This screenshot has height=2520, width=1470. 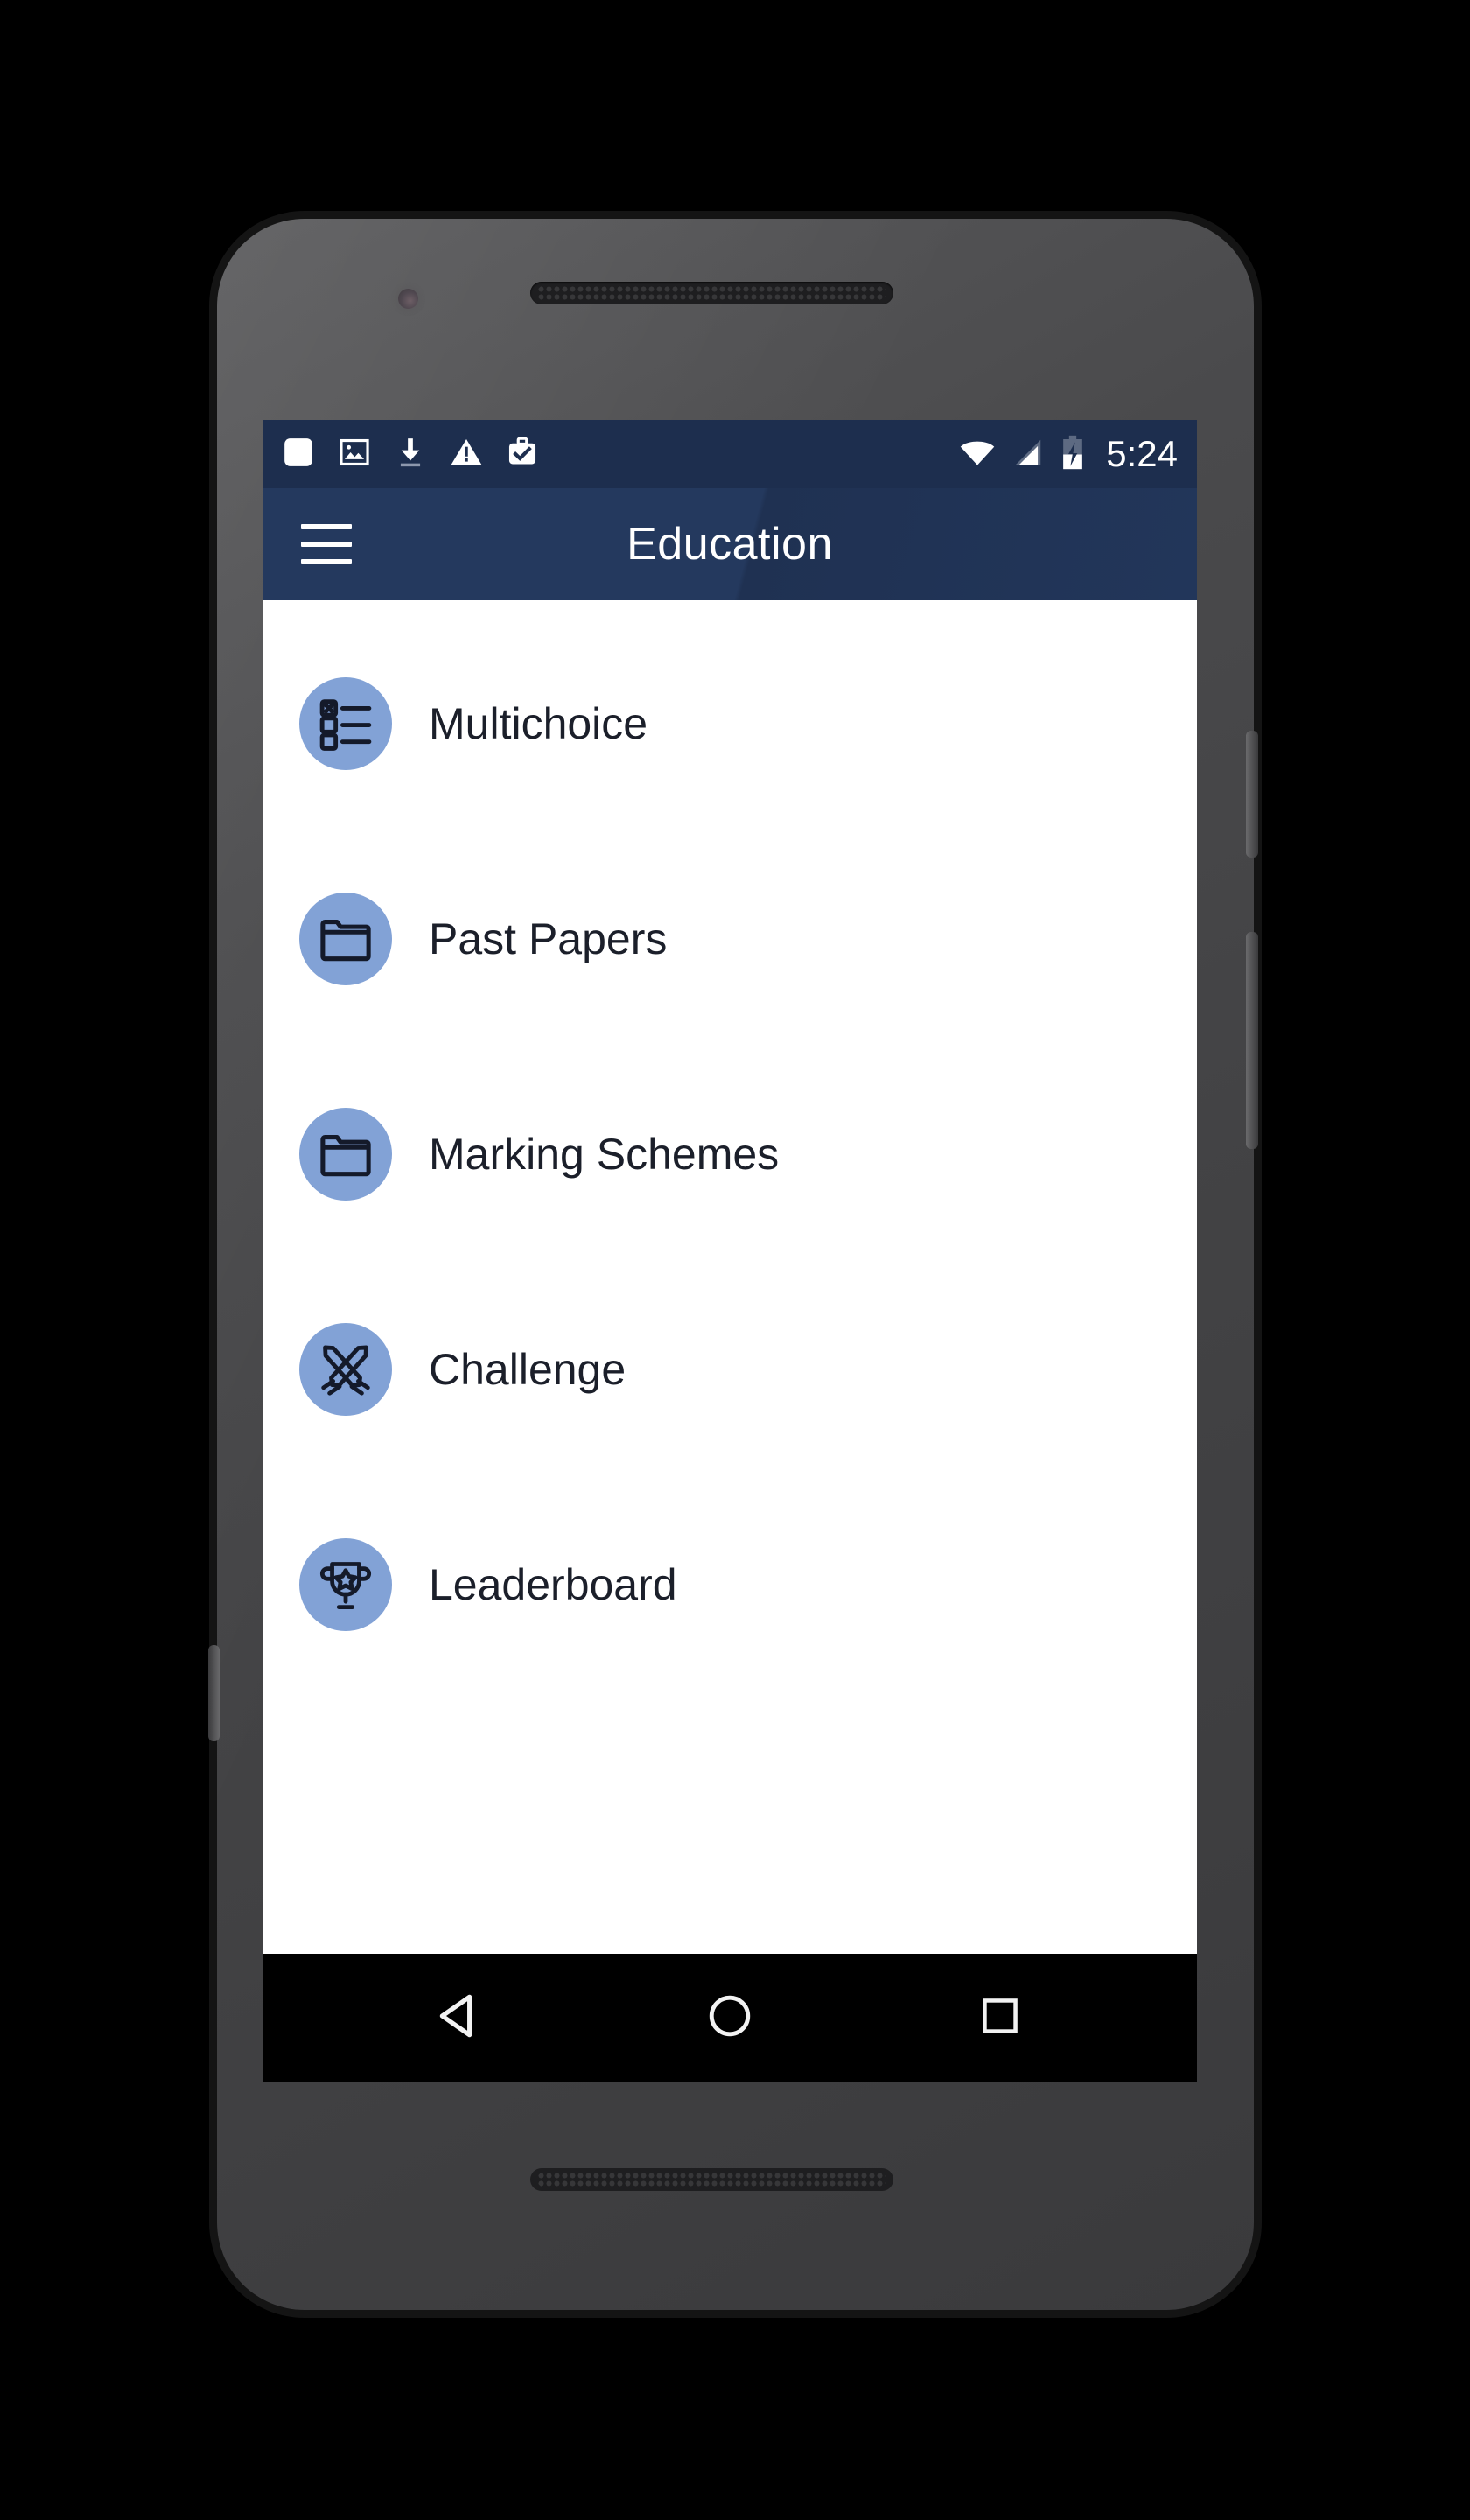 What do you see at coordinates (711, 293) in the screenshot?
I see `earpiece-speaker` at bounding box center [711, 293].